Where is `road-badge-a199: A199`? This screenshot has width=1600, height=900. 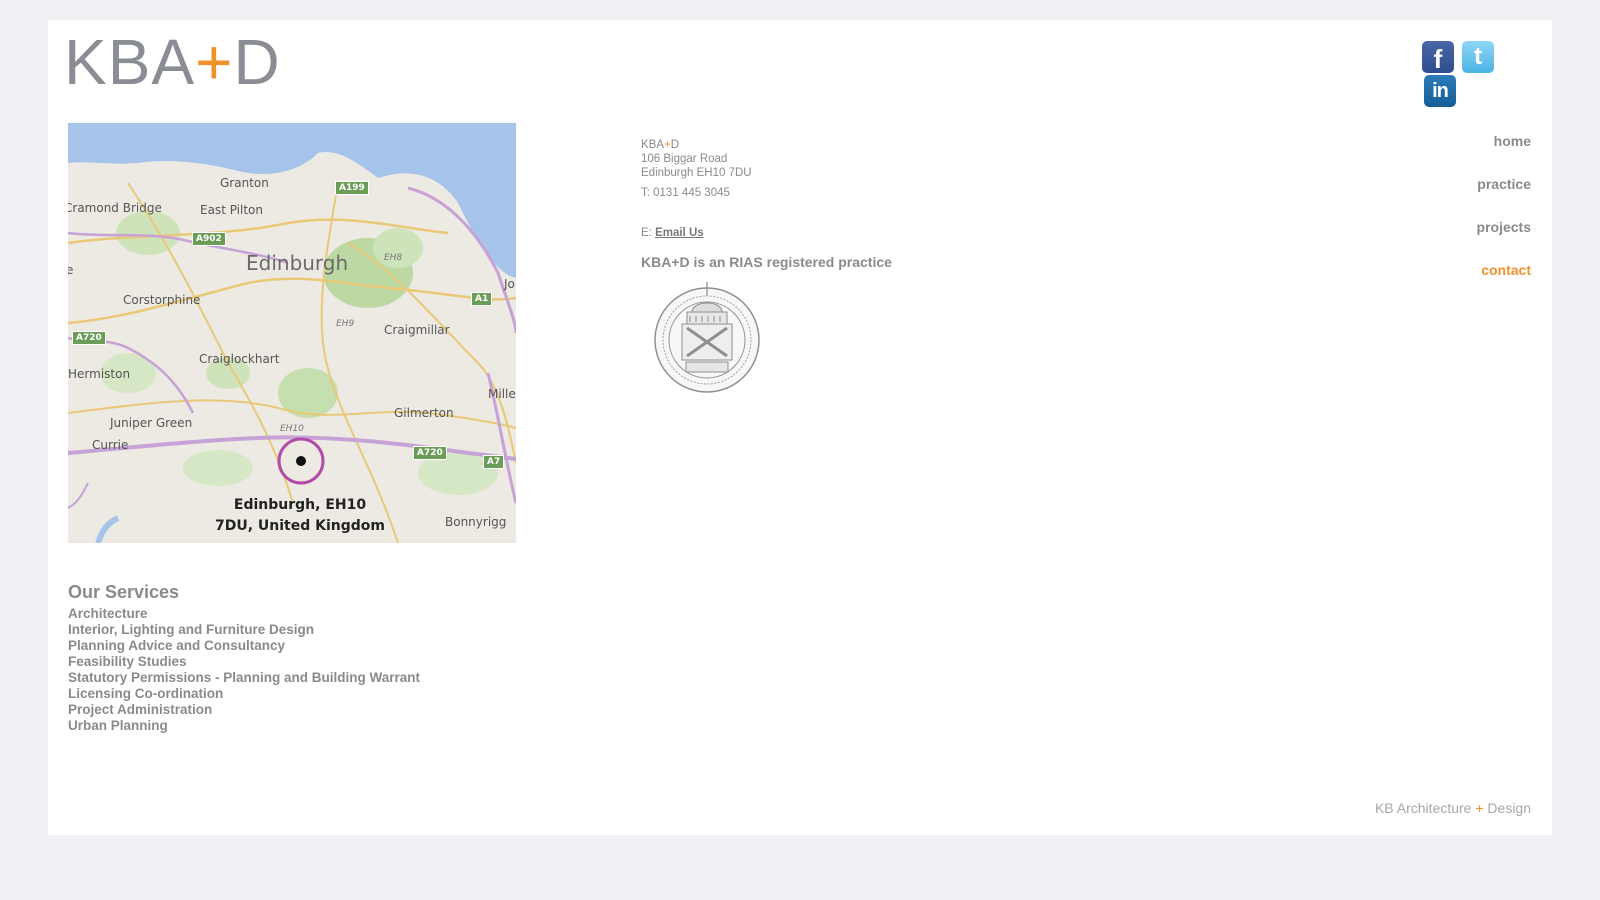
road-badge-a199: A199 is located at coordinates (352, 188).